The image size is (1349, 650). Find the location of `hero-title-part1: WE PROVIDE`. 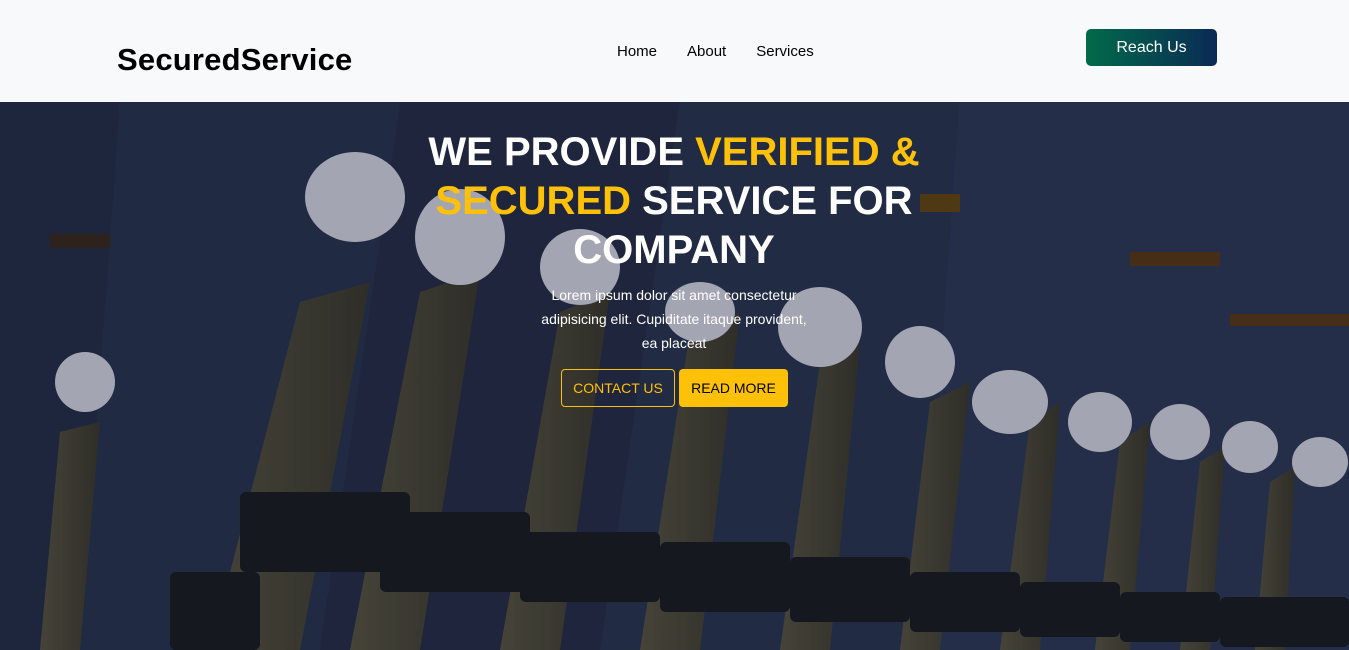

hero-title-part1: WE PROVIDE is located at coordinates (562, 152).